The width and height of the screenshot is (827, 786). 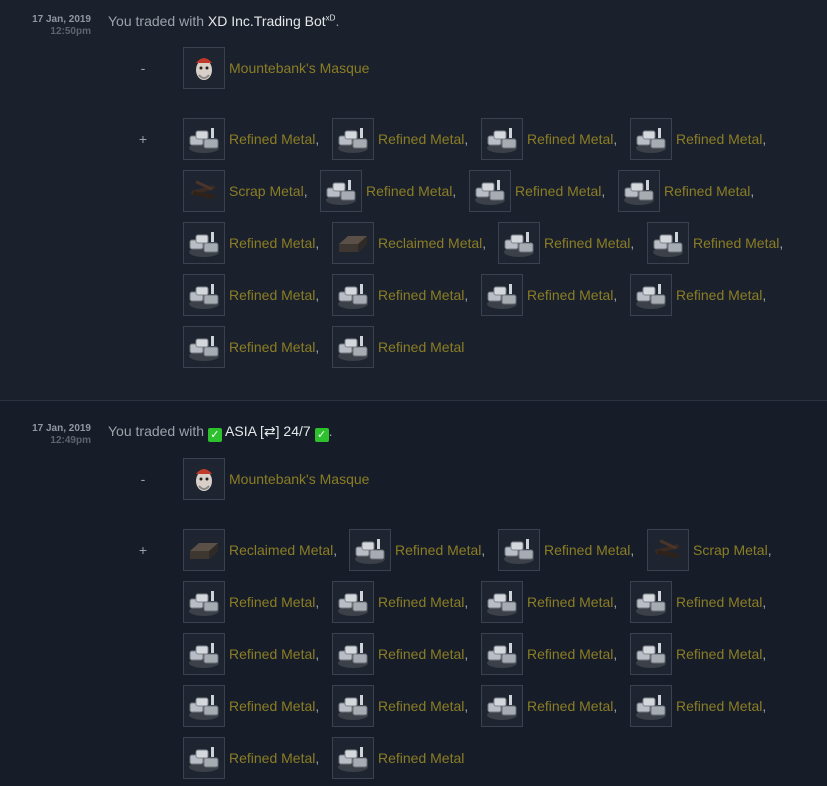 What do you see at coordinates (70, 440) in the screenshot?
I see `trade-time: 12:49pm` at bounding box center [70, 440].